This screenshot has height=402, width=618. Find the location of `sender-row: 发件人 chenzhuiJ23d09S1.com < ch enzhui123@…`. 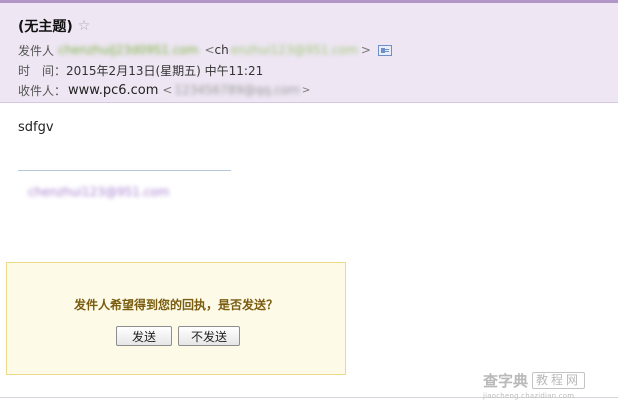

sender-row: 发件人 chenzhuiJ23d09S1.com < ch enzhui123@… is located at coordinates (205, 50).